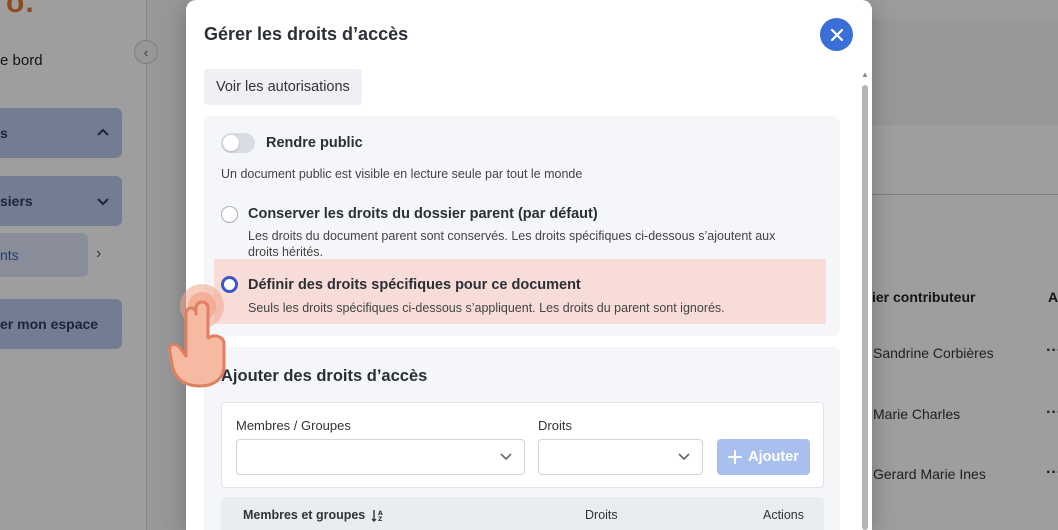  Describe the element at coordinates (324, 376) in the screenshot. I see `add-rights-title: Ajouter des droits d’accès` at that location.